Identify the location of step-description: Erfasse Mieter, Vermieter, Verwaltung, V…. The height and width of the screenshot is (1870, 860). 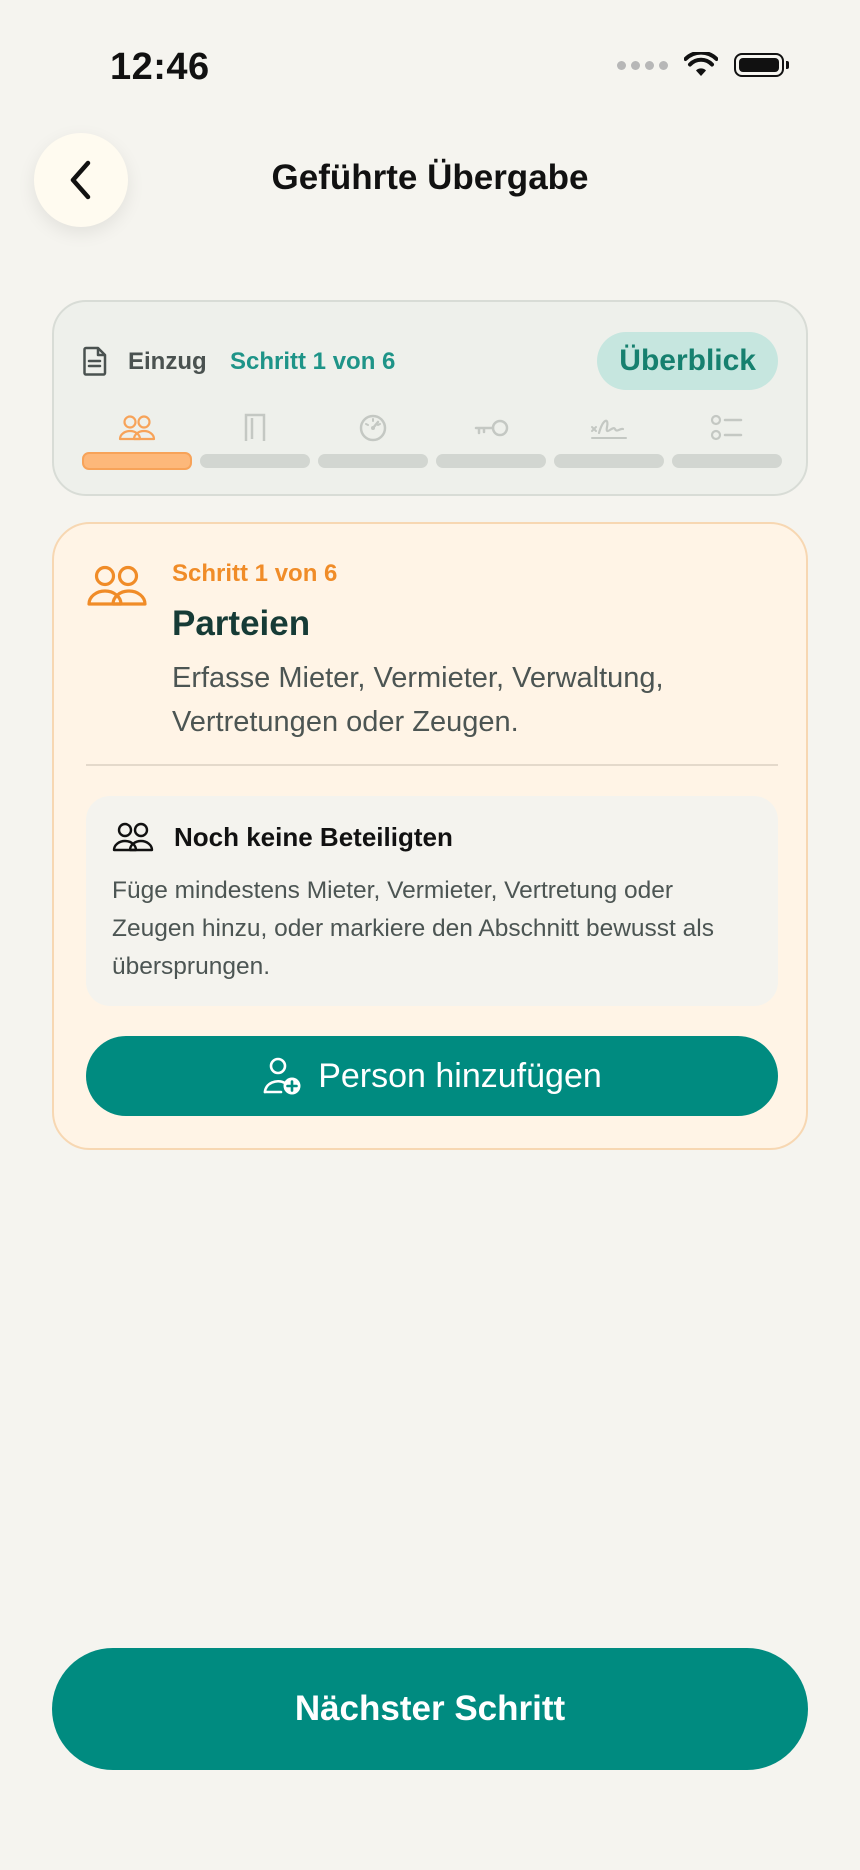
(418, 700).